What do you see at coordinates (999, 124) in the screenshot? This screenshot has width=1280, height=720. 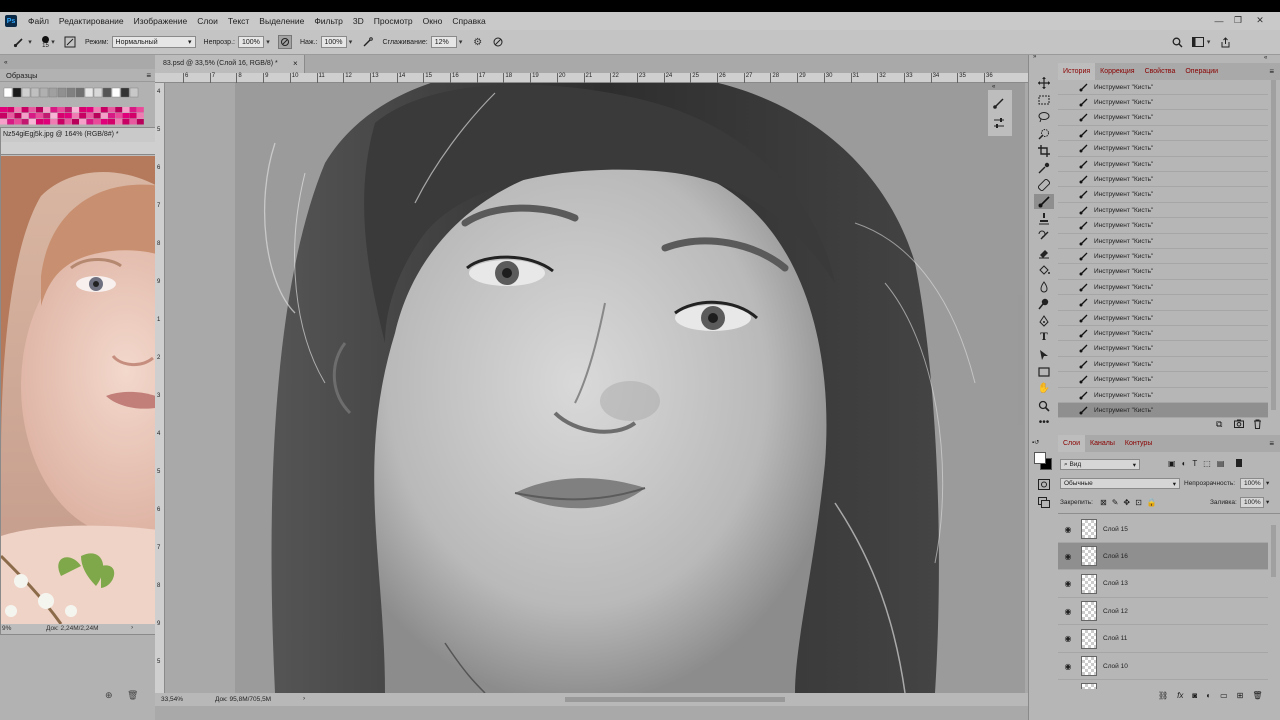 I see `adjustments-icon` at bounding box center [999, 124].